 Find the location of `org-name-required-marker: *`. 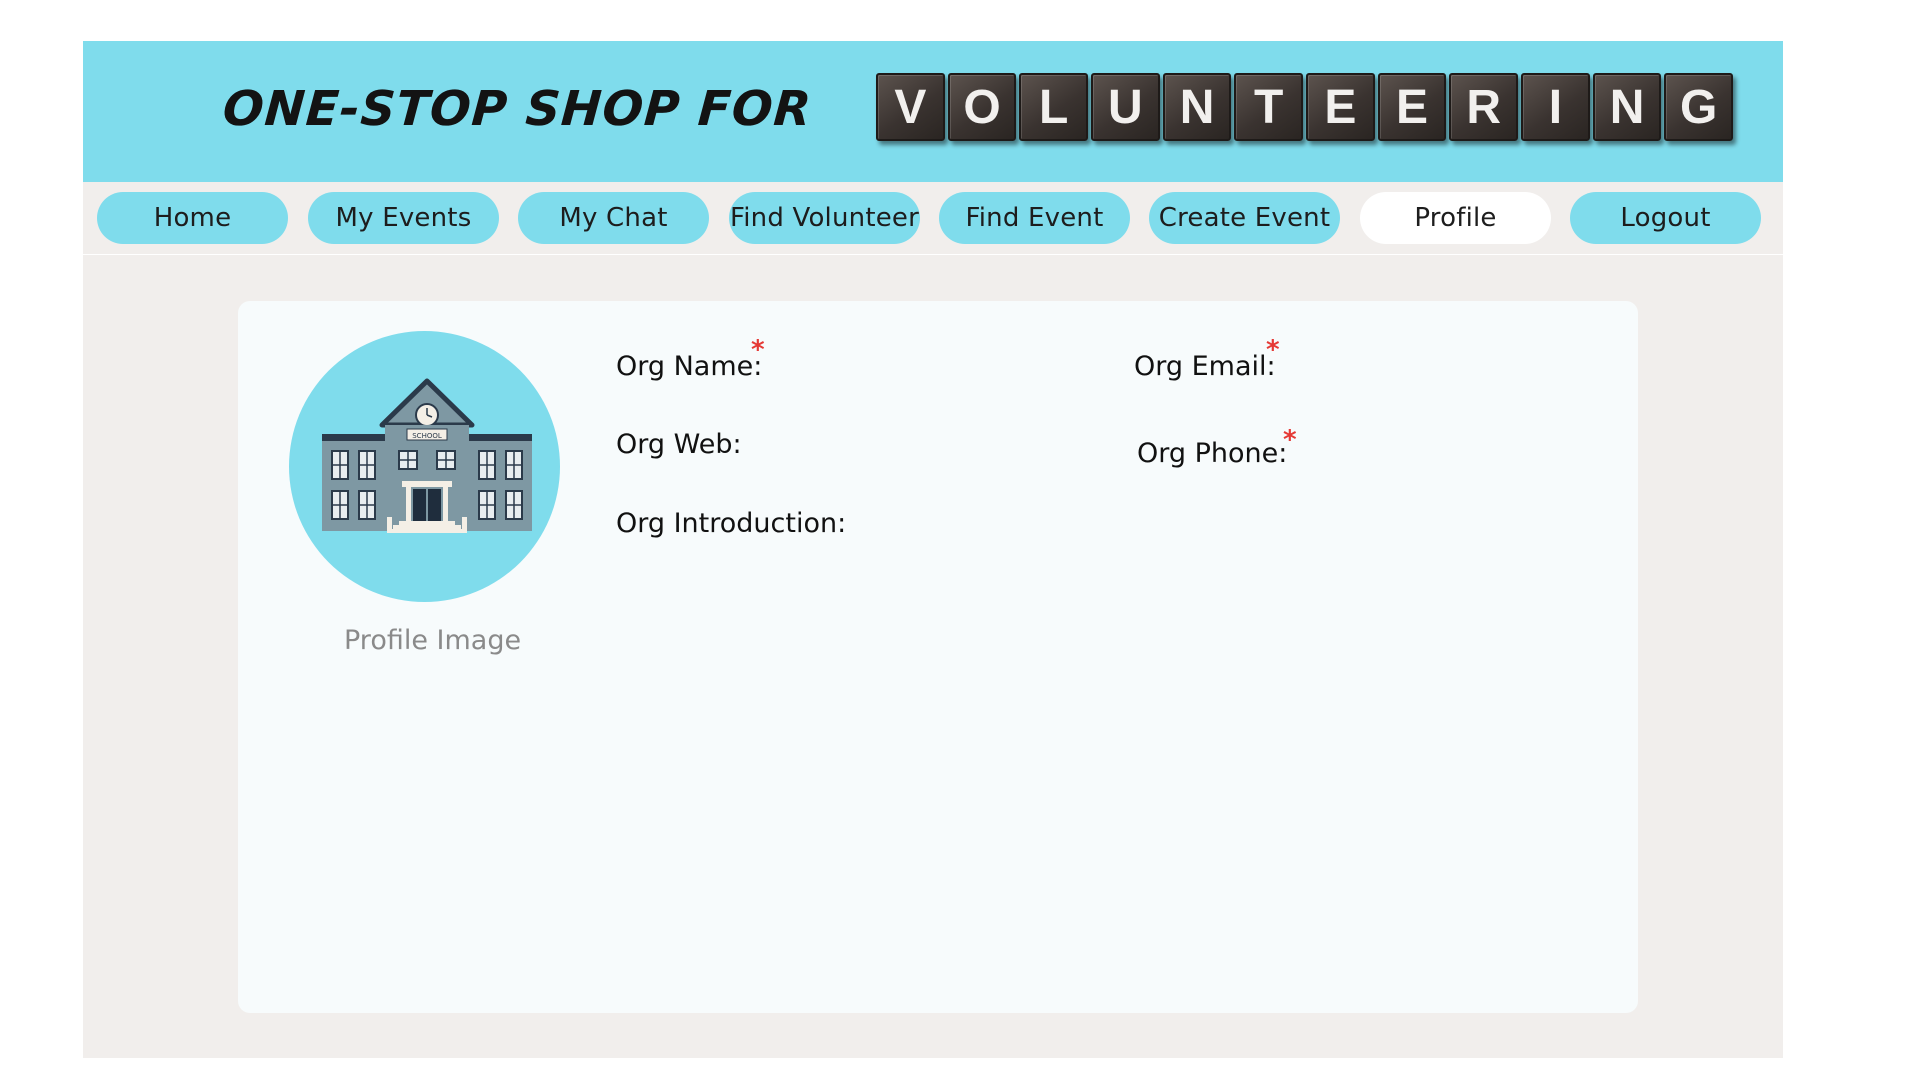

org-name-required-marker: * is located at coordinates (758, 350).